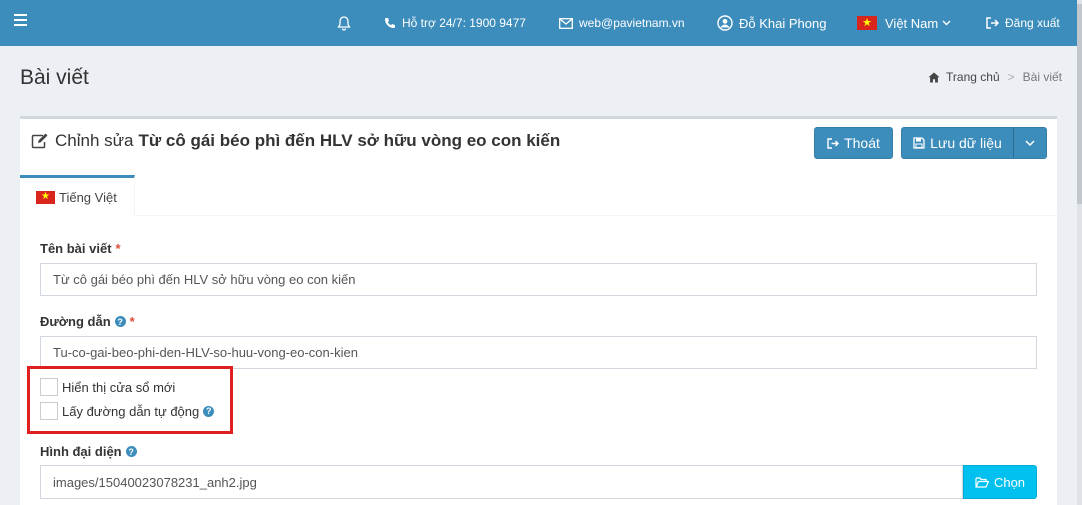  Describe the element at coordinates (501, 482) in the screenshot. I see `thumbnail-path-input: images/15040023078231_anh2.jpg` at that location.